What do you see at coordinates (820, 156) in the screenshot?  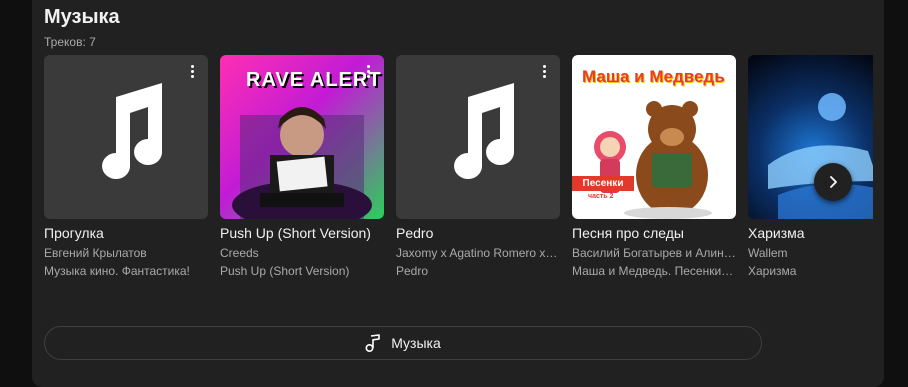 I see `blue-portrait-cover-art` at bounding box center [820, 156].